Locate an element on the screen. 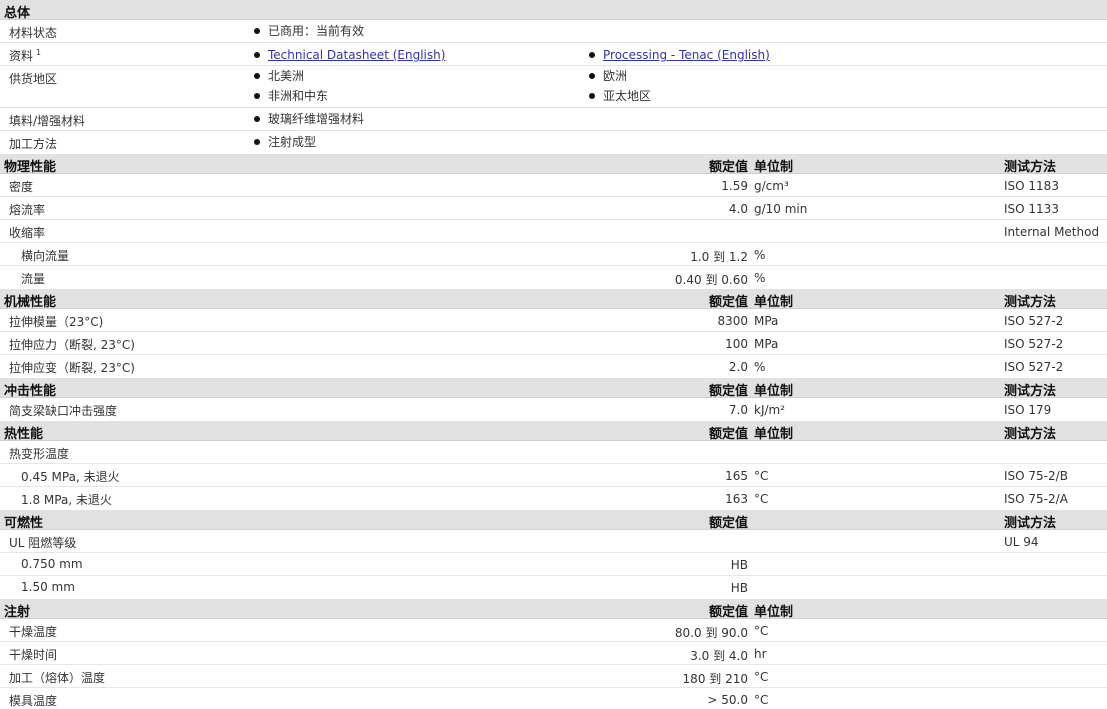 The image size is (1107, 709). property-test-method: ISO 75-2/A is located at coordinates (1036, 499).